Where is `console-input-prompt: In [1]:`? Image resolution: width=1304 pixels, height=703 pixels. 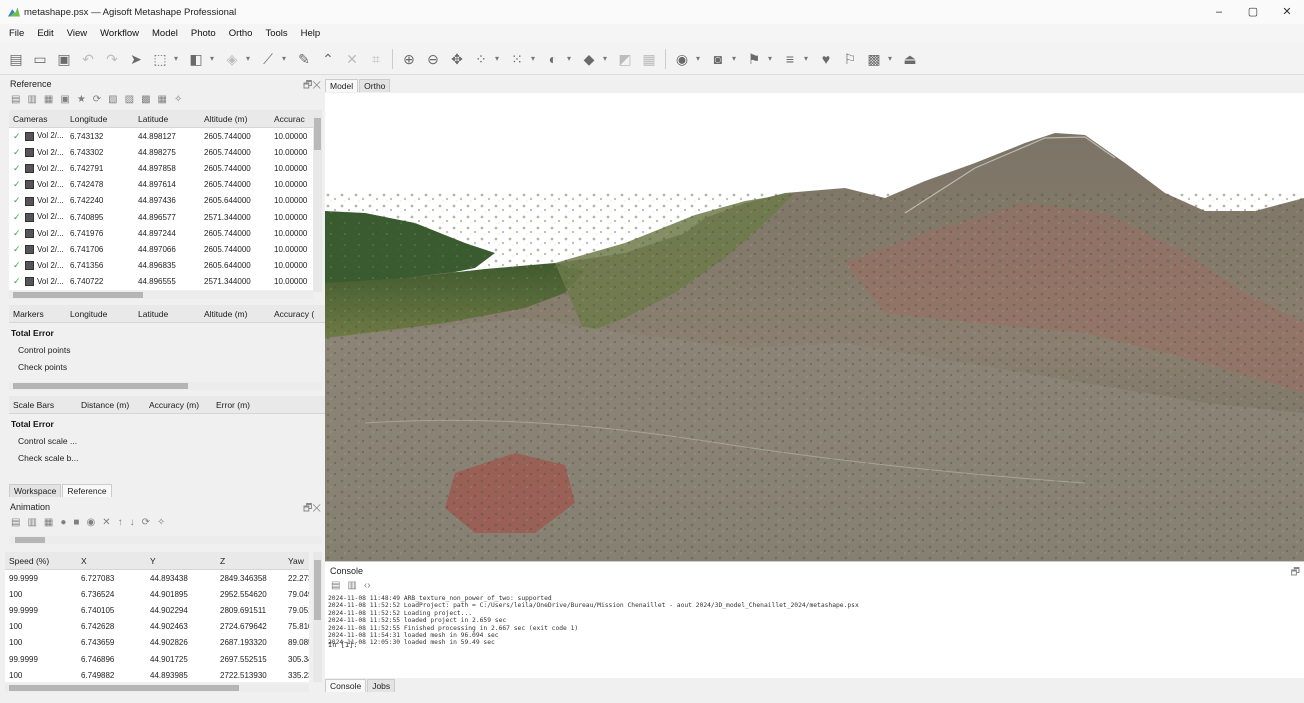
console-input-prompt: In [1]: is located at coordinates (343, 645).